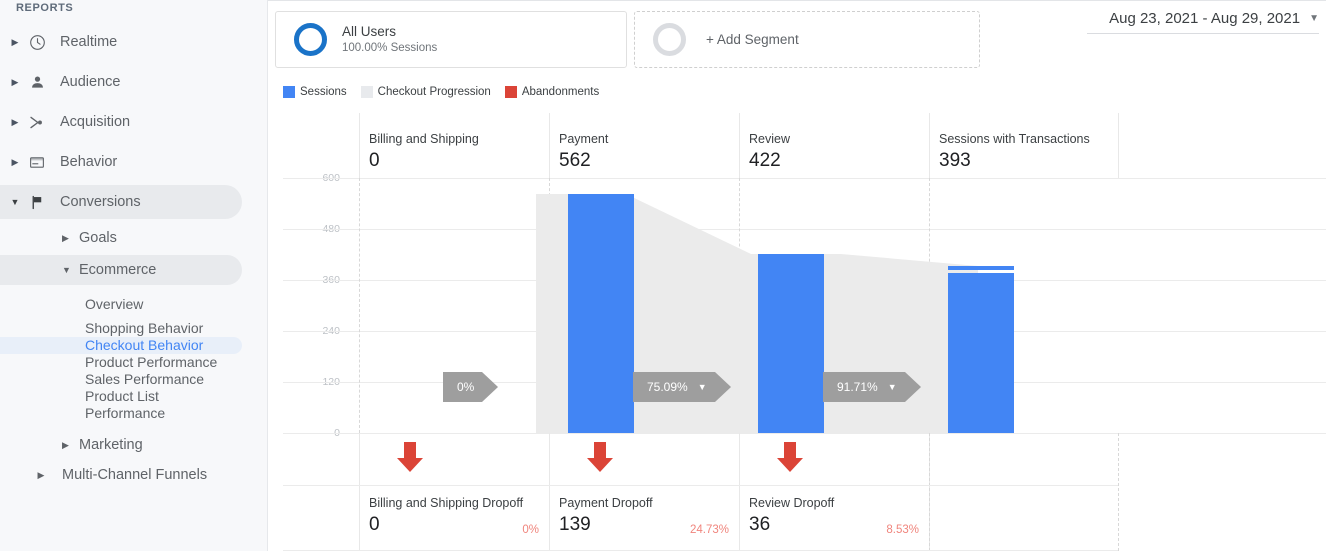 This screenshot has width=1326, height=551. I want to click on sidebar-label-product-performance: Product Performance, so click(151, 362).